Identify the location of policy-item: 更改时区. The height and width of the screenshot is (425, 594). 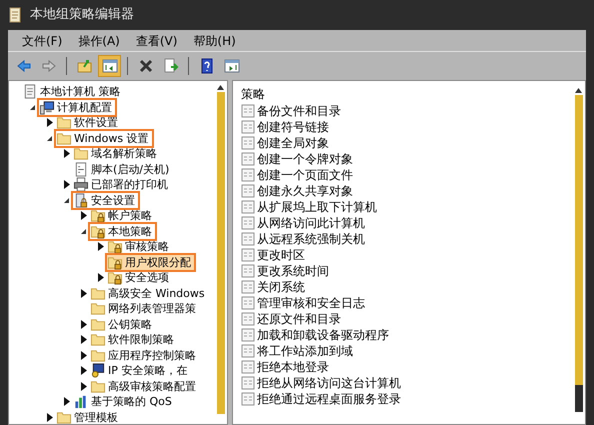
(281, 255).